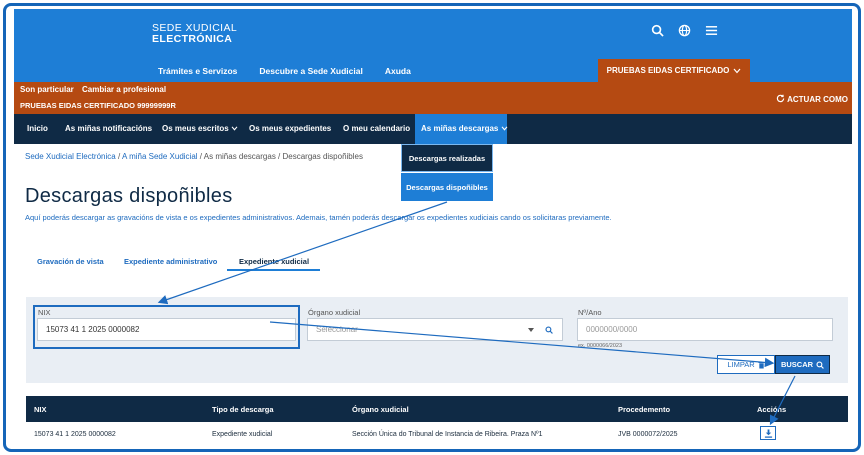 Image resolution: width=864 pixels, height=455 pixels. I want to click on caret-down-icon, so click(531, 330).